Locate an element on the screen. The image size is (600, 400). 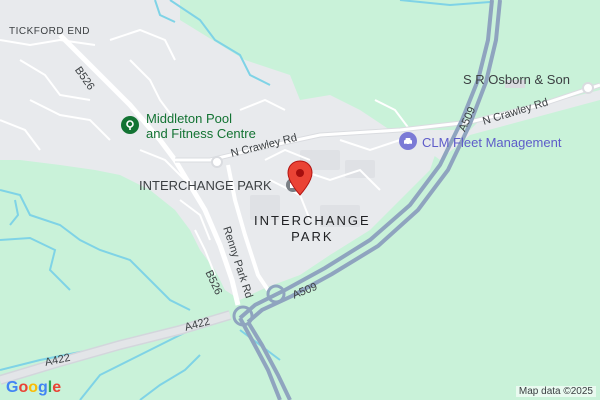
google-logo: Google is located at coordinates (33, 388).